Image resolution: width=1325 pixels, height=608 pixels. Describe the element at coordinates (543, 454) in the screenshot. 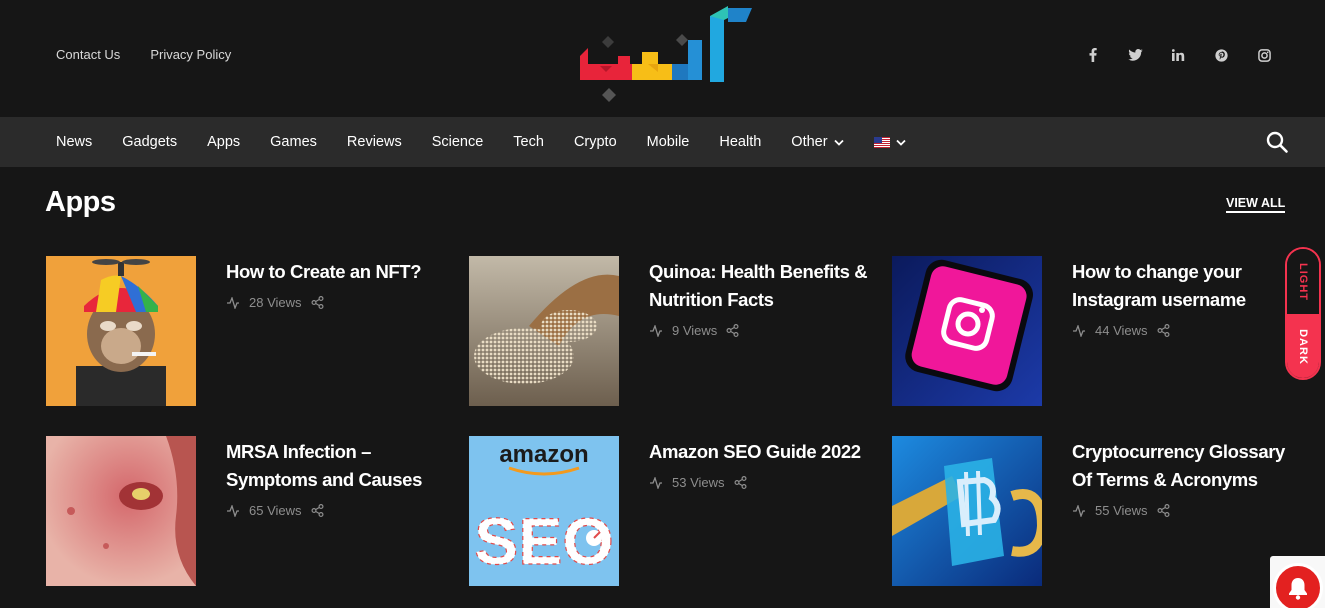

I see `thumbnail-amazon-text: amazon` at that location.